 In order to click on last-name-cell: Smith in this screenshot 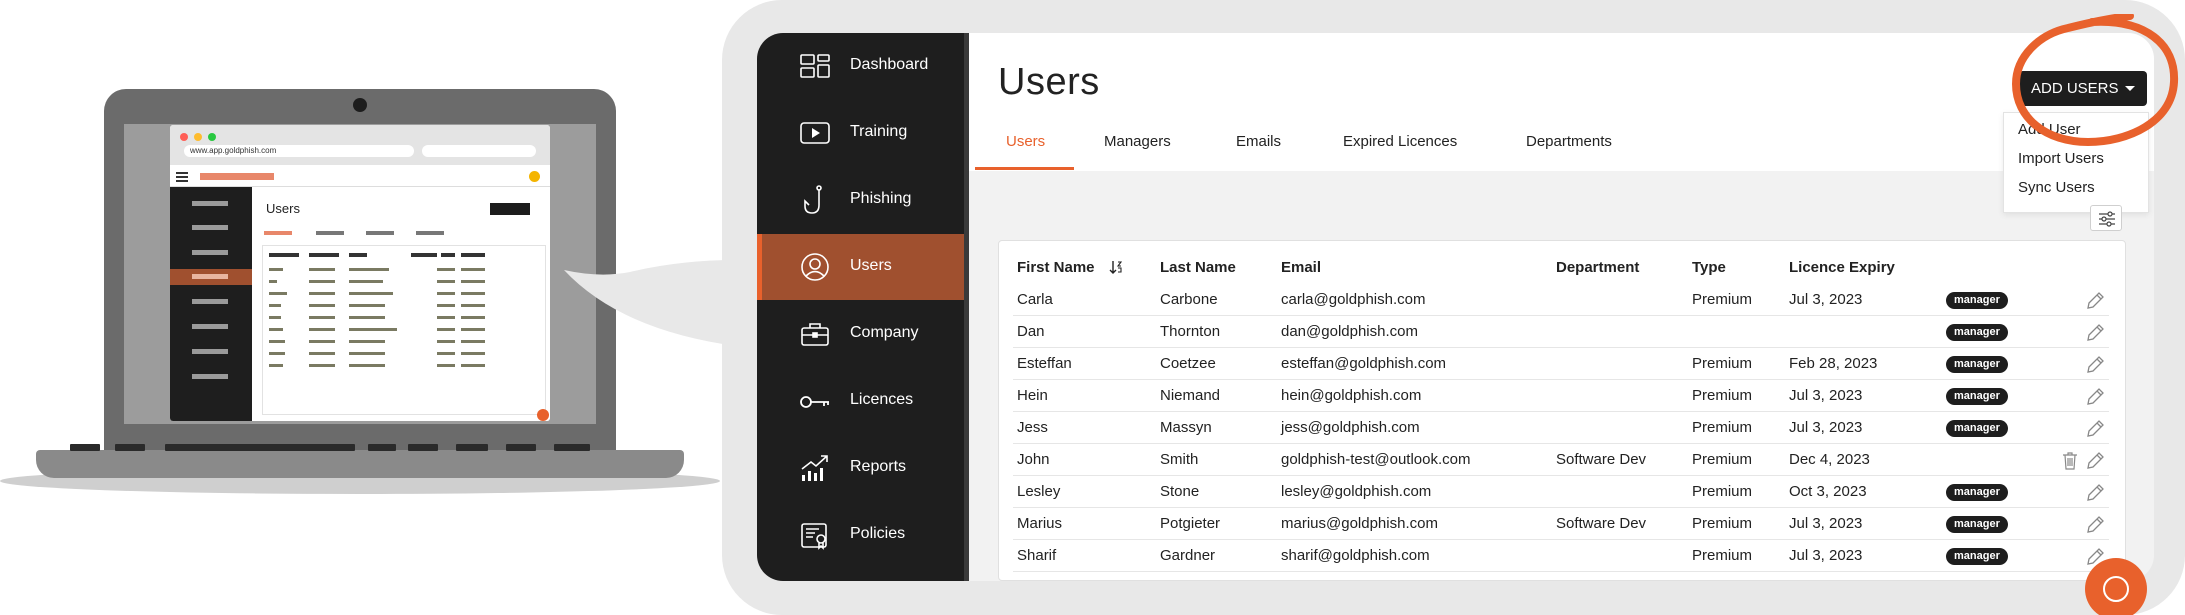, I will do `click(1179, 459)`.